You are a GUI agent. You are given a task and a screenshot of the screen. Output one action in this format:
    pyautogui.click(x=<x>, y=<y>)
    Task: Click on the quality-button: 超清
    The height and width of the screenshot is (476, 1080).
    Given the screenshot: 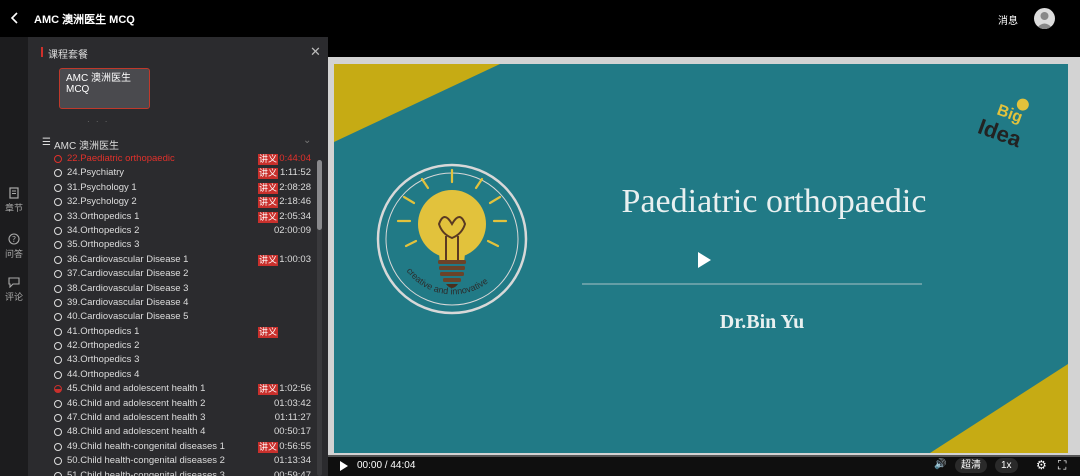 What is the action you would take?
    pyautogui.click(x=971, y=465)
    